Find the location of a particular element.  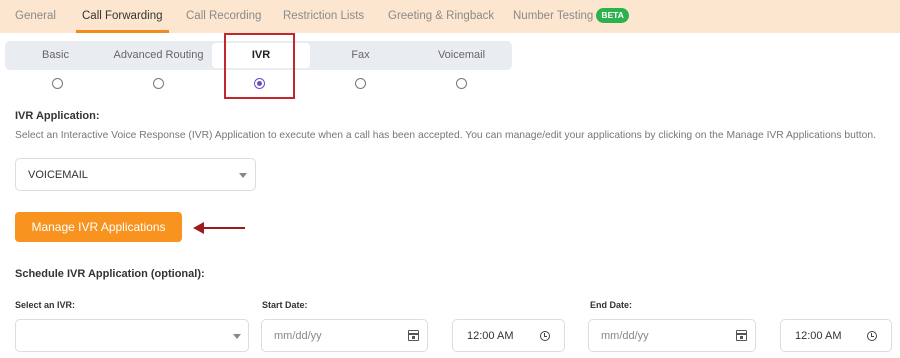

tab-greeting-ringback: Greeting & Ringback is located at coordinates (441, 16).